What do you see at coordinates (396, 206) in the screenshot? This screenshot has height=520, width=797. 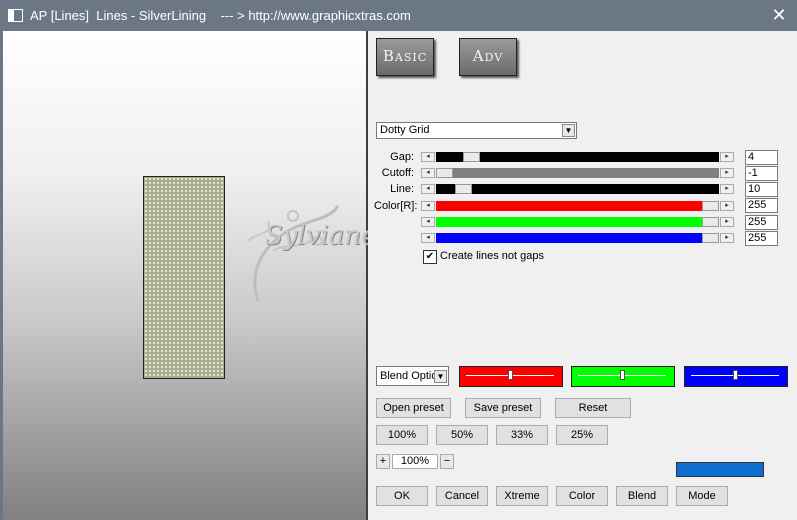 I see `slider-label: Color[R]:` at bounding box center [396, 206].